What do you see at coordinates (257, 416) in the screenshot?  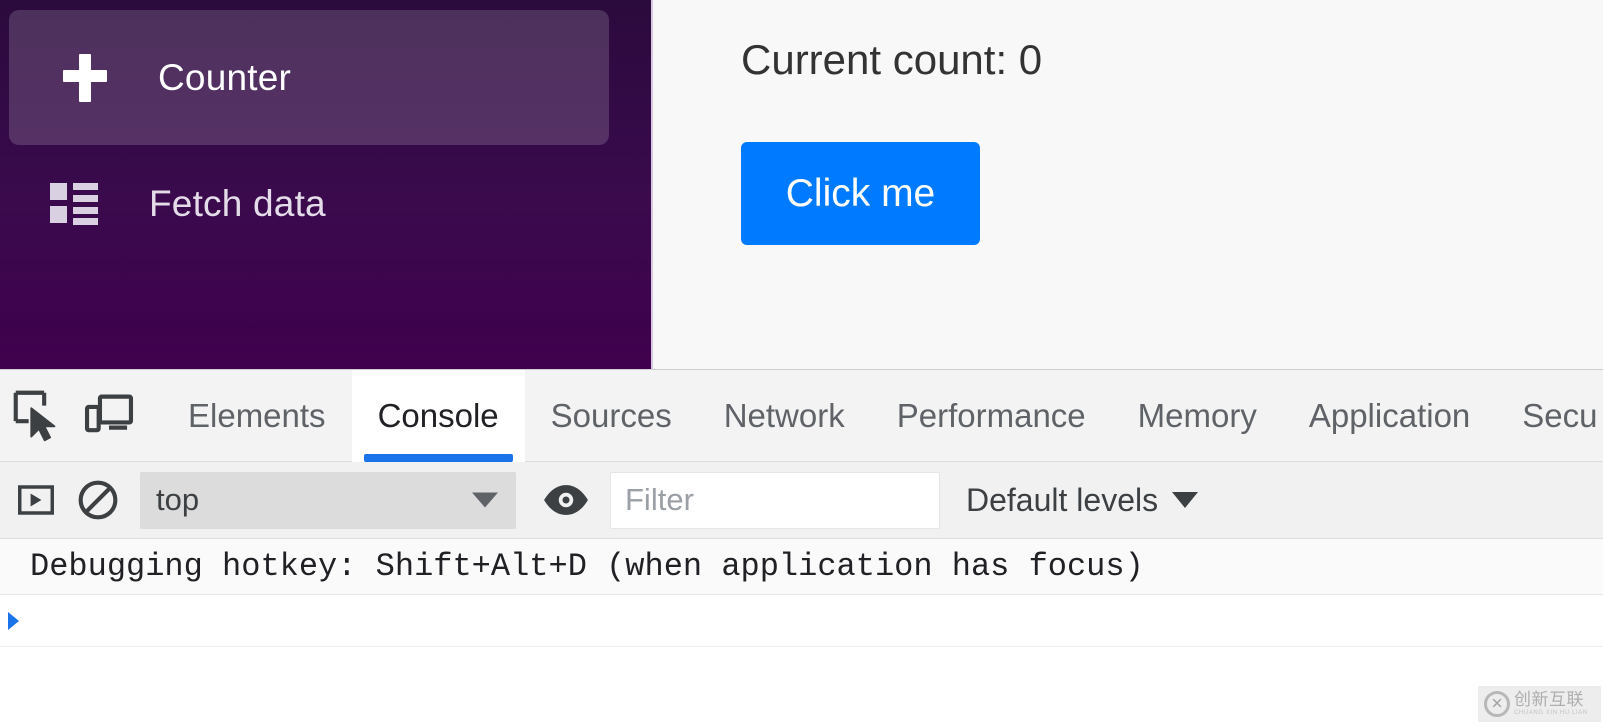 I see `tab-elements: Elements` at bounding box center [257, 416].